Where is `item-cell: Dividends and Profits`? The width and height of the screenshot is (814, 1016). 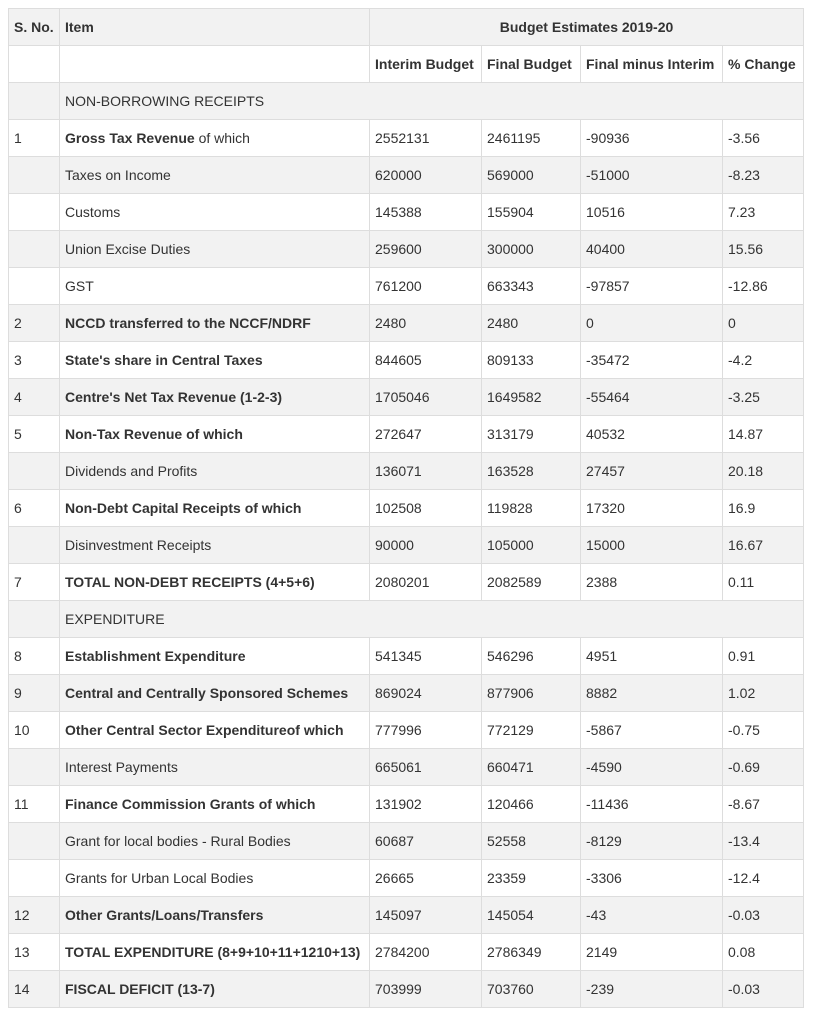
item-cell: Dividends and Profits is located at coordinates (214, 471).